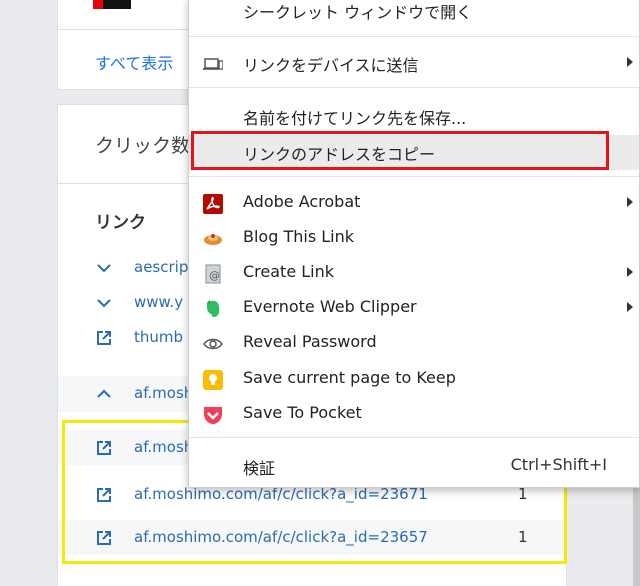 The width and height of the screenshot is (640, 586). What do you see at coordinates (134, 62) in the screenshot?
I see `show-all-link: すべて表示` at bounding box center [134, 62].